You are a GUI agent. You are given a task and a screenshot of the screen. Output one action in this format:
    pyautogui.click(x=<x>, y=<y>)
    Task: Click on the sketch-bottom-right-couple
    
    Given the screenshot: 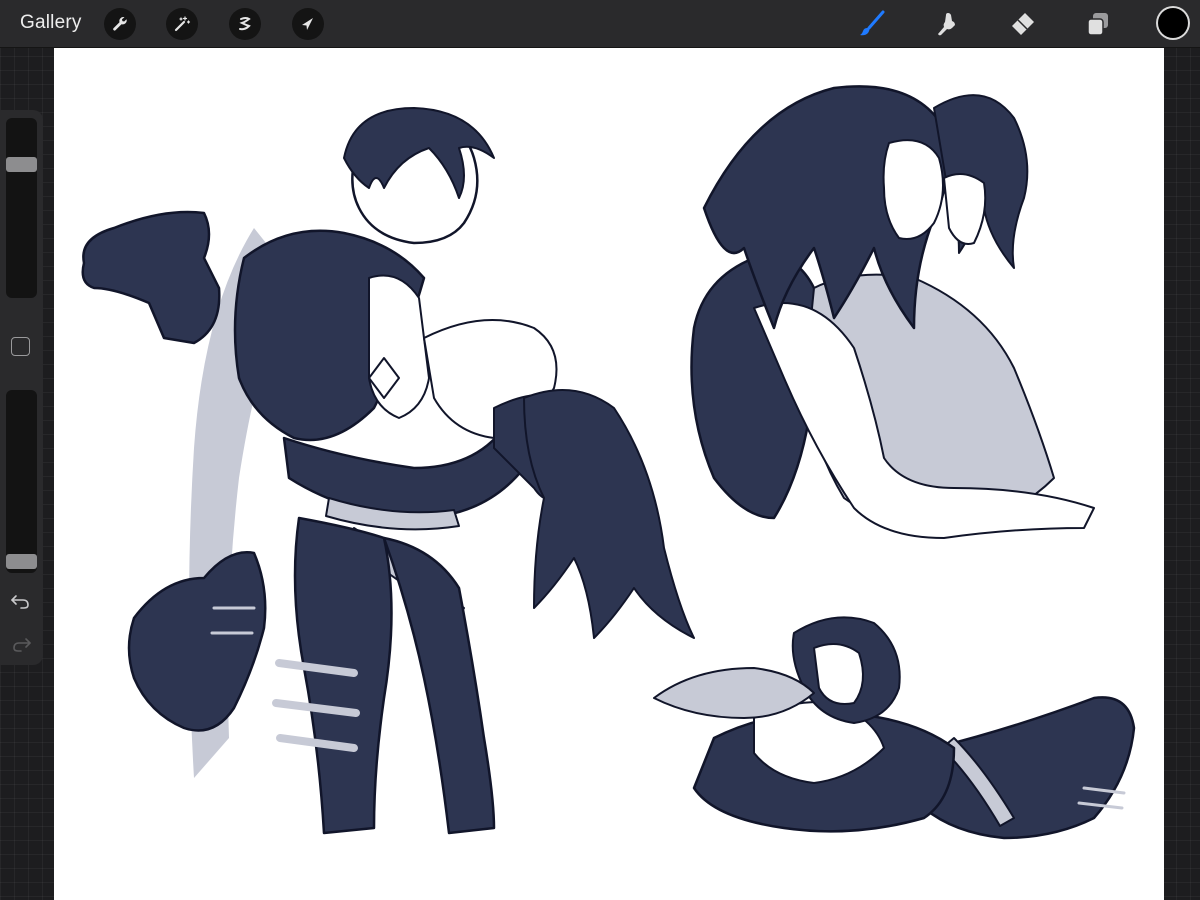 What is the action you would take?
    pyautogui.click(x=894, y=728)
    